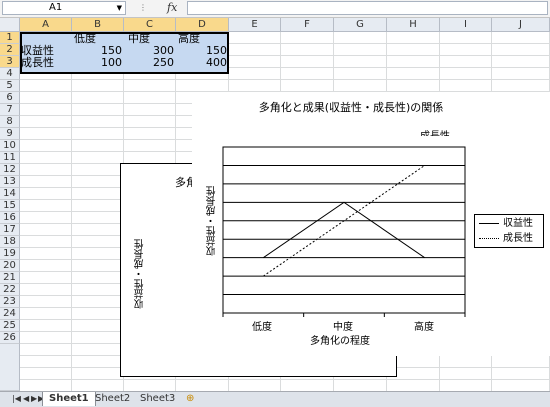 The width and height of the screenshot is (550, 407). I want to click on row-header-17: 17, so click(10, 230).